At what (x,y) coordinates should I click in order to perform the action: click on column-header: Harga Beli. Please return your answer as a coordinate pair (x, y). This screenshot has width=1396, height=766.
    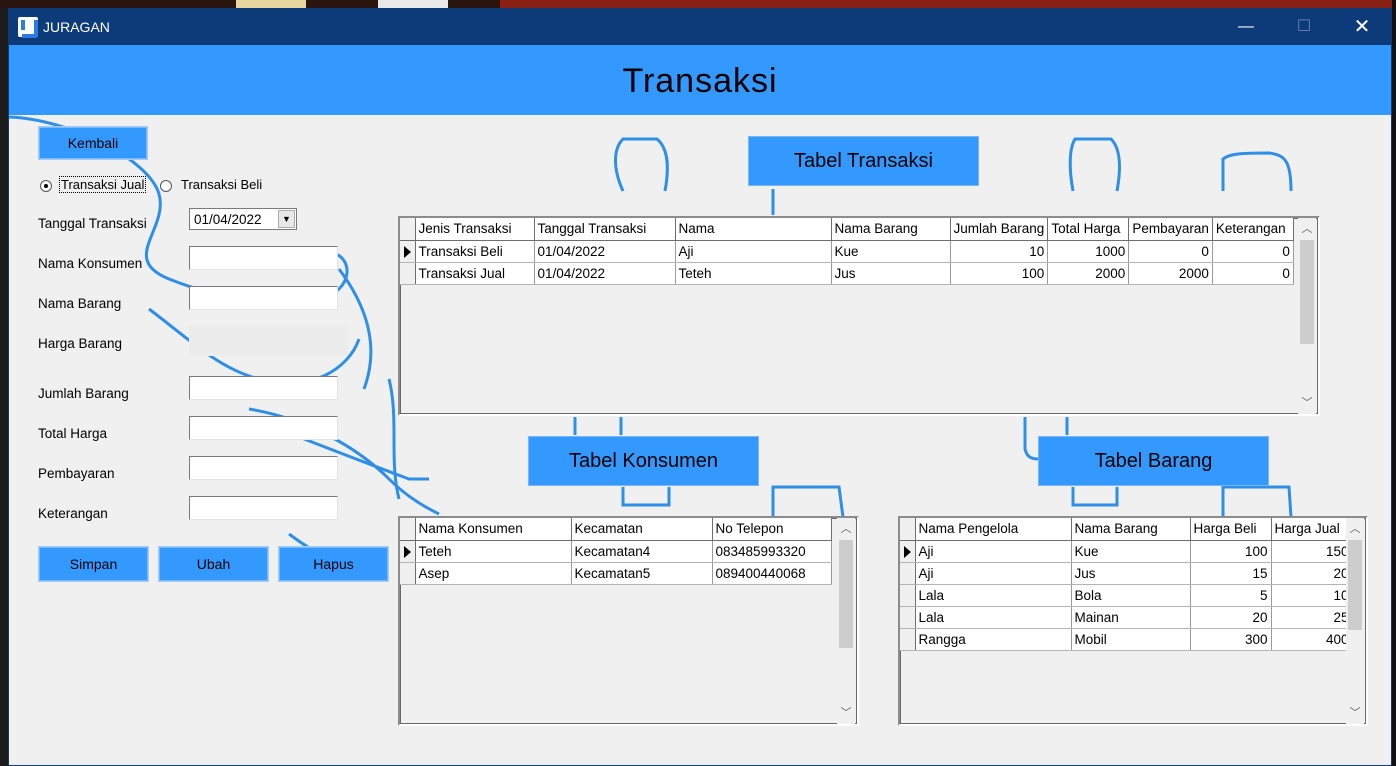
    Looking at the image, I should click on (1231, 529).